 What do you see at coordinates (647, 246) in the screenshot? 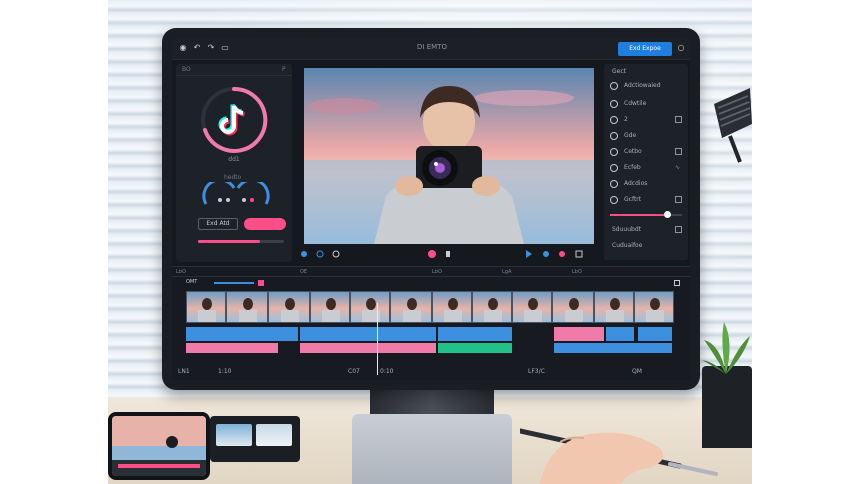
I see `property-row: Cuduaifoe` at bounding box center [647, 246].